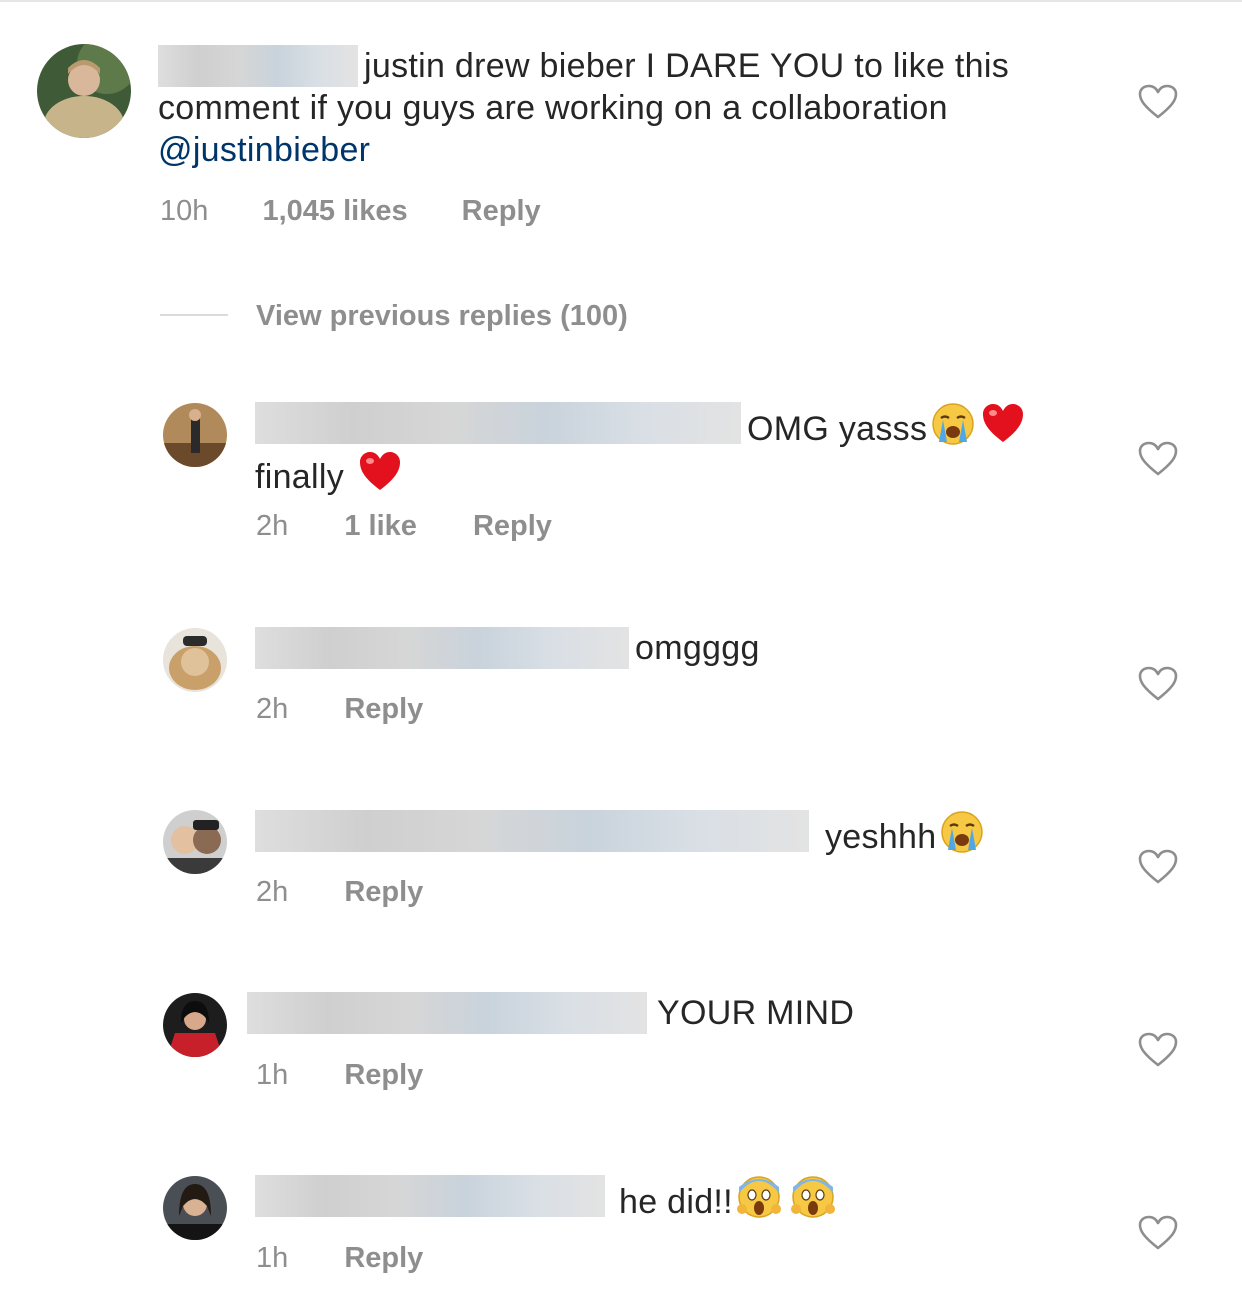 This screenshot has height=1313, width=1242. What do you see at coordinates (756, 1013) in the screenshot?
I see `reply-body: YOUR MIND` at bounding box center [756, 1013].